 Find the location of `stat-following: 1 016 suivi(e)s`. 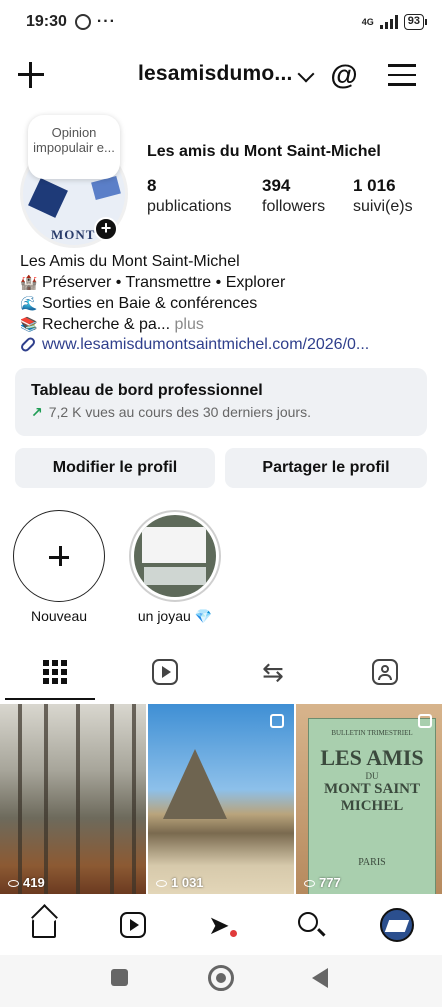

stat-following: 1 016 suivi(e)s is located at coordinates (383, 196).